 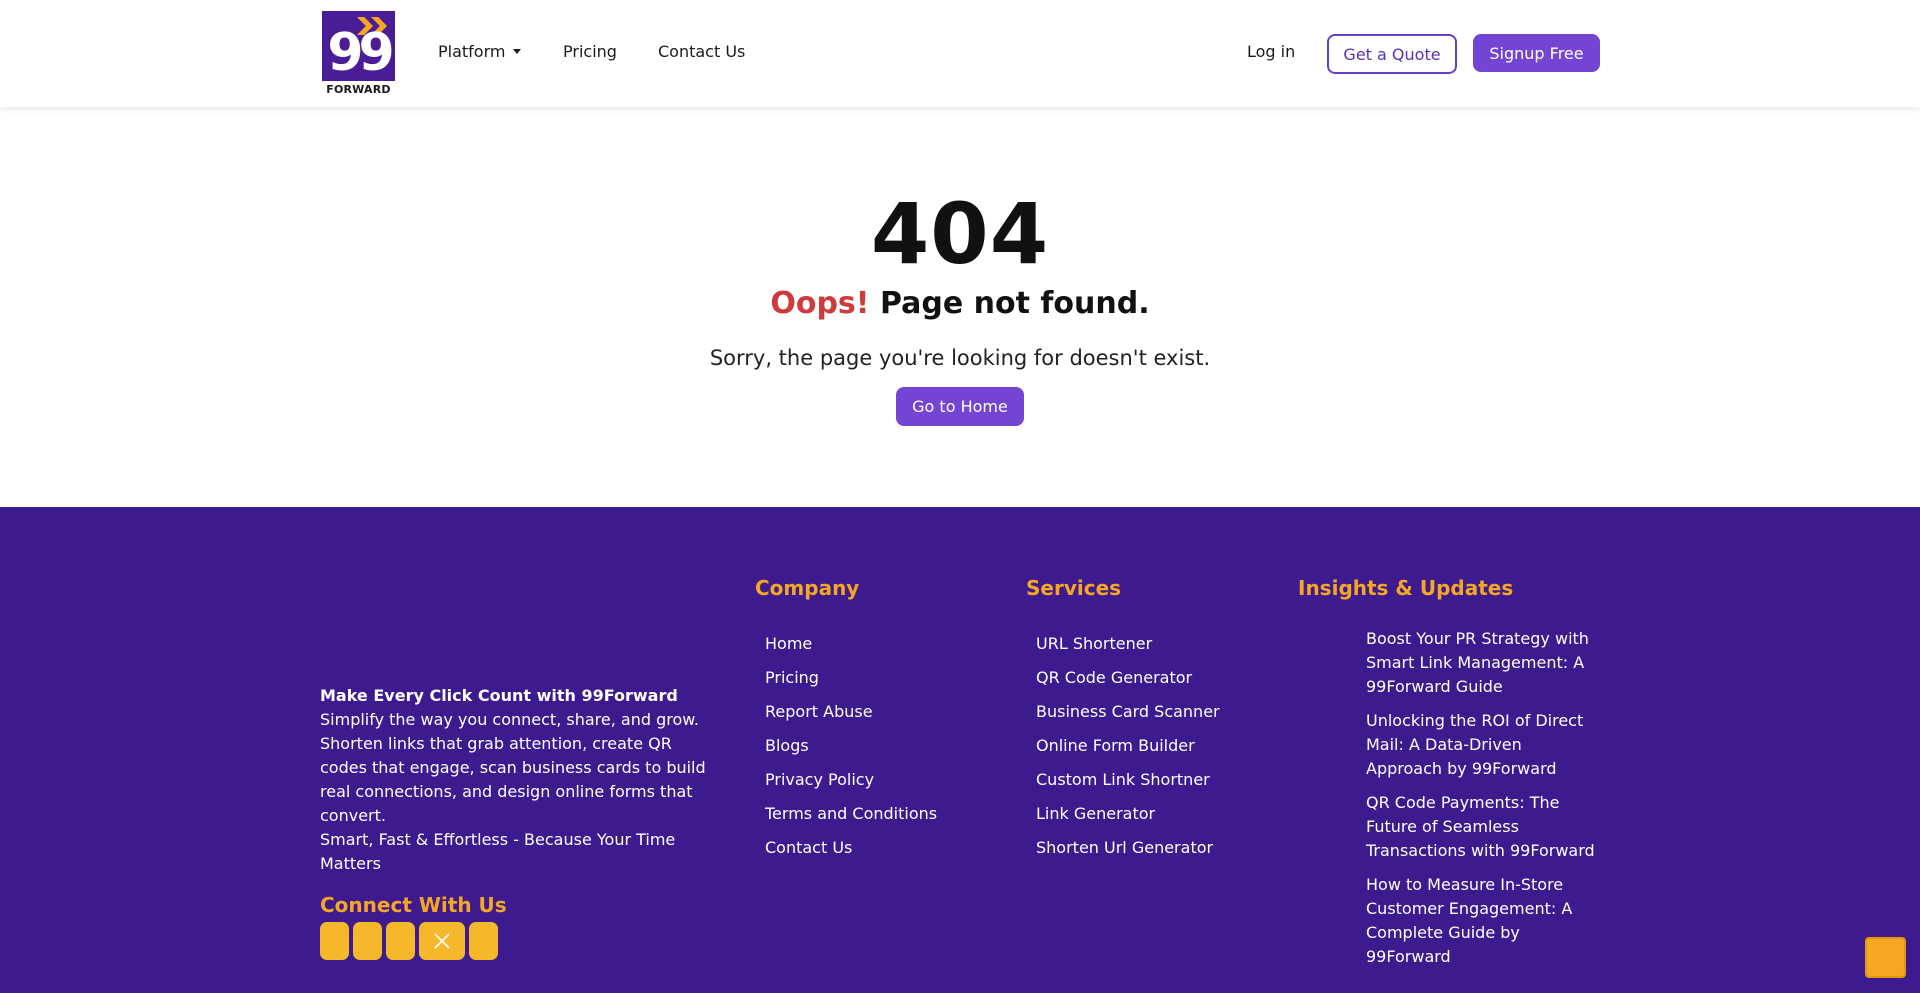 What do you see at coordinates (807, 588) in the screenshot?
I see `company-heading: Company` at bounding box center [807, 588].